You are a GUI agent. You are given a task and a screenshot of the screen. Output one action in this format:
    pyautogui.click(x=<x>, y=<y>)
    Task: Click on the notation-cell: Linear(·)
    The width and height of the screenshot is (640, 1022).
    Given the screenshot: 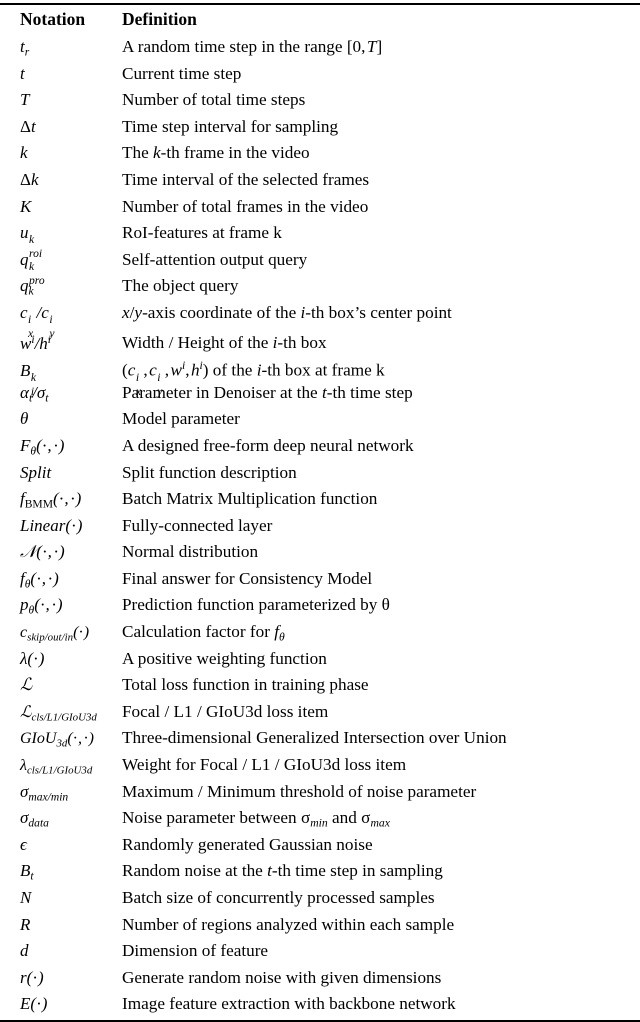 What is the action you would take?
    pyautogui.click(x=51, y=525)
    